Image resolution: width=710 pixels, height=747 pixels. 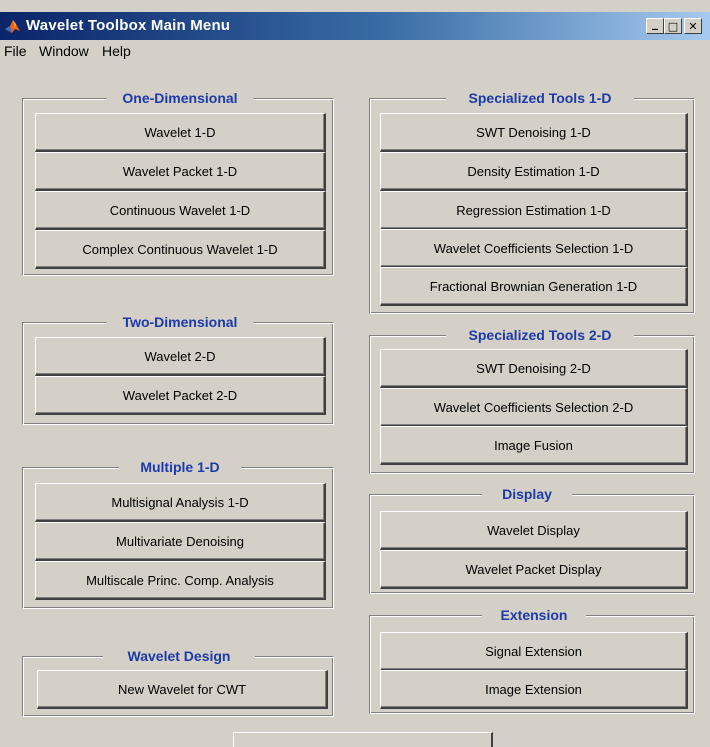 I want to click on panel-title-display: Display, so click(x=527, y=494).